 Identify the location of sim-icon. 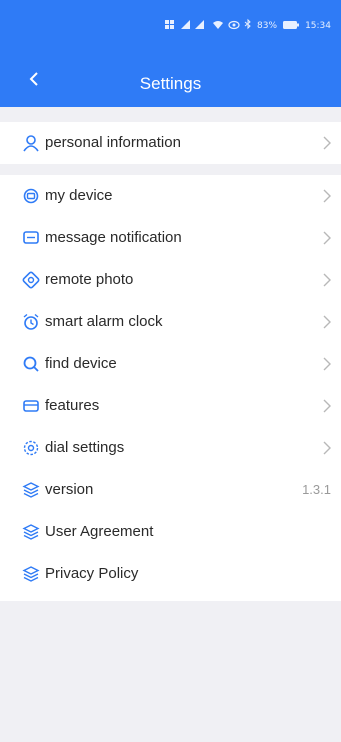
(170, 26).